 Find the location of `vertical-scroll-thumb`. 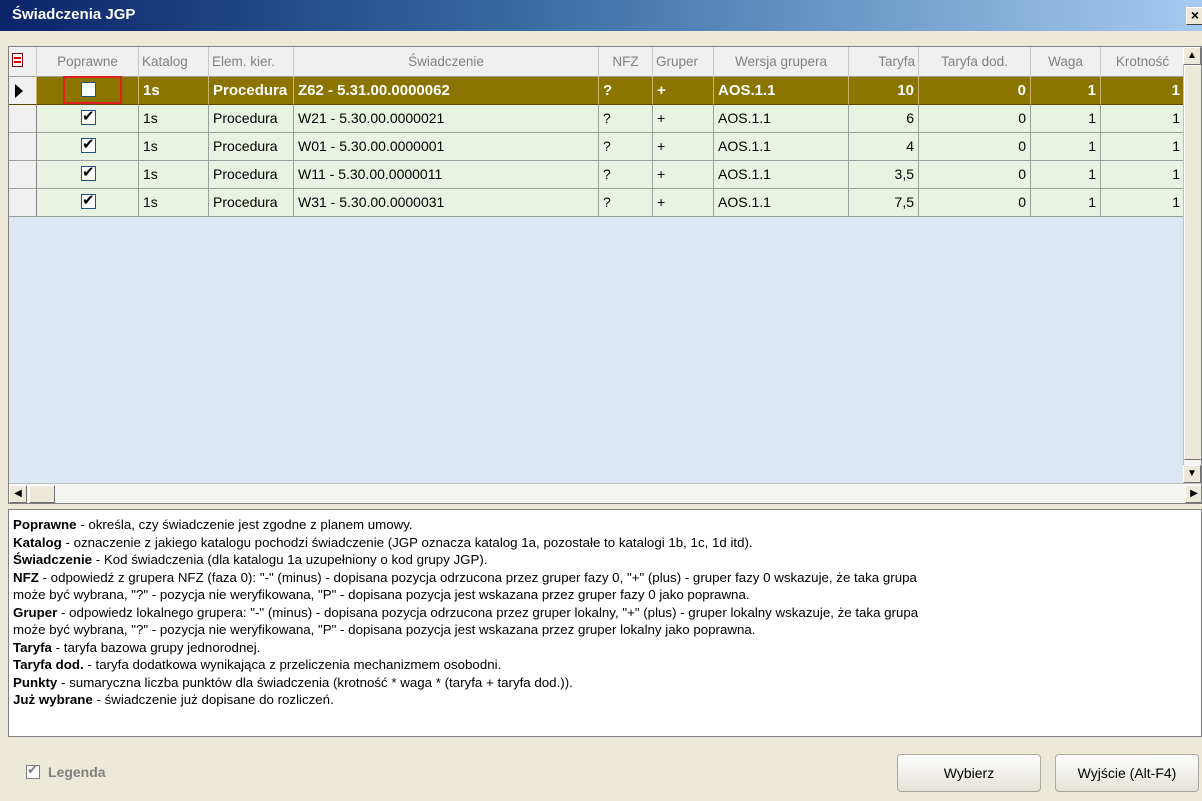

vertical-scroll-thumb is located at coordinates (1192, 262).